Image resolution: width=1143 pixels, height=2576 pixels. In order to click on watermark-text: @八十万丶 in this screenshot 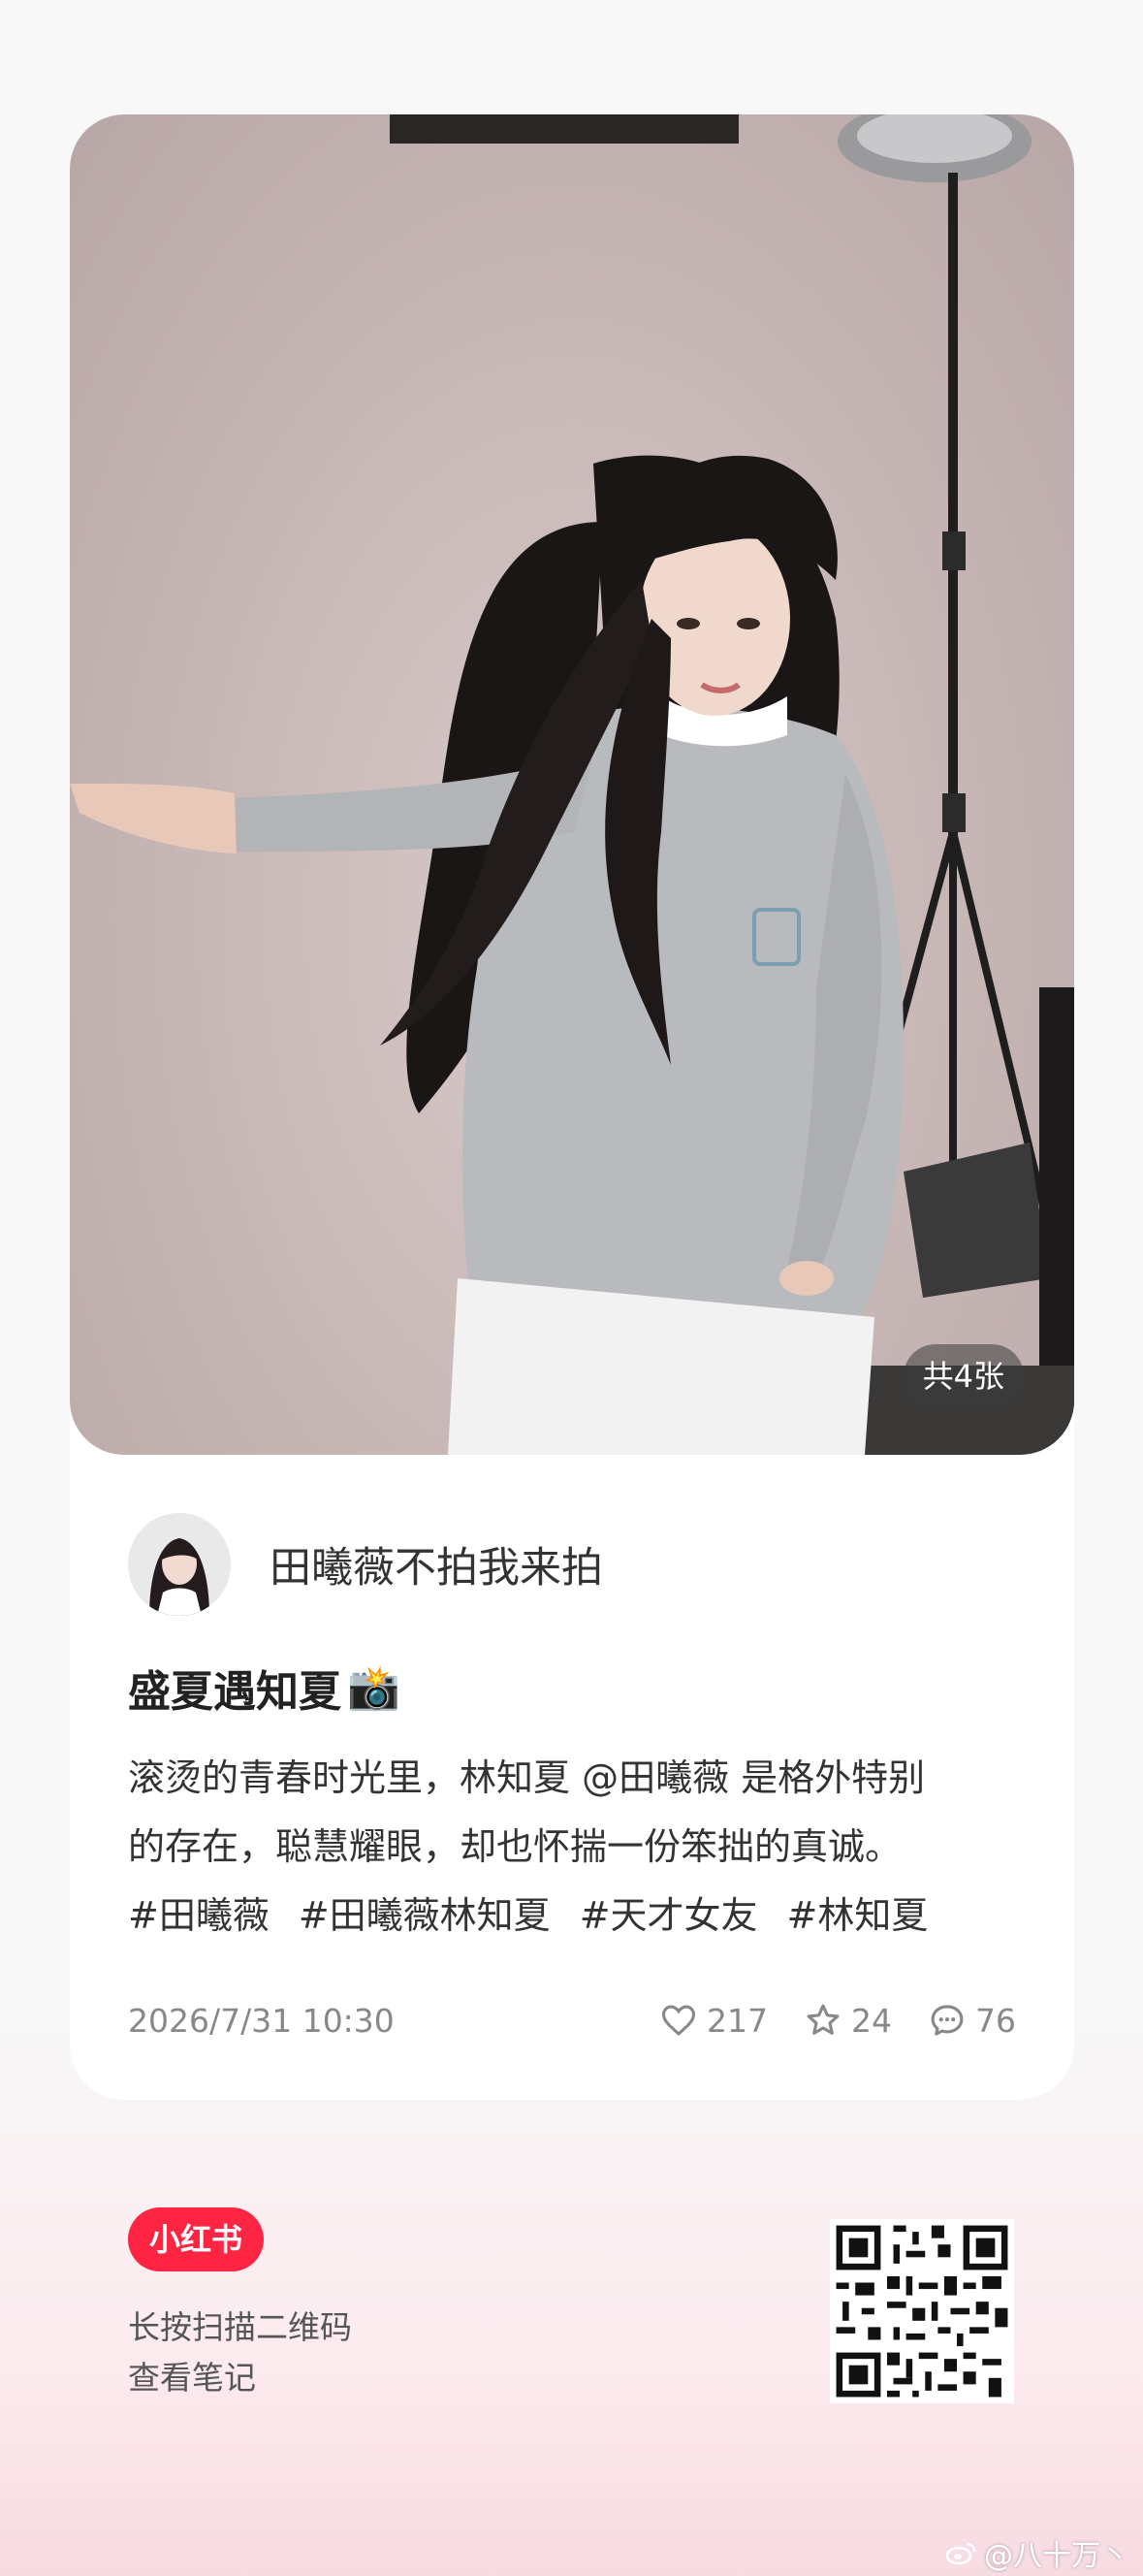, I will do `click(1056, 2556)`.